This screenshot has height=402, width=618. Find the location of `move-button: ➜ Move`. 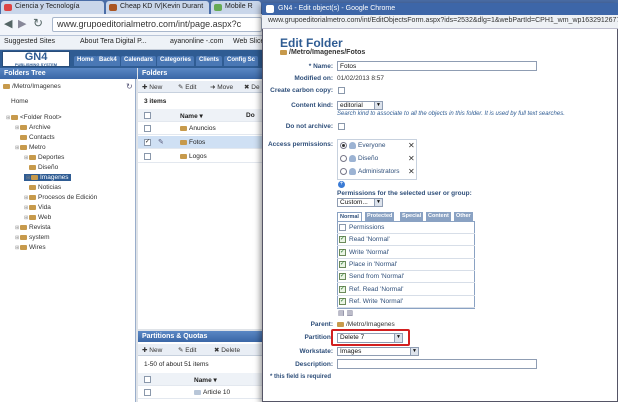

move-button: ➜ Move is located at coordinates (221, 87).